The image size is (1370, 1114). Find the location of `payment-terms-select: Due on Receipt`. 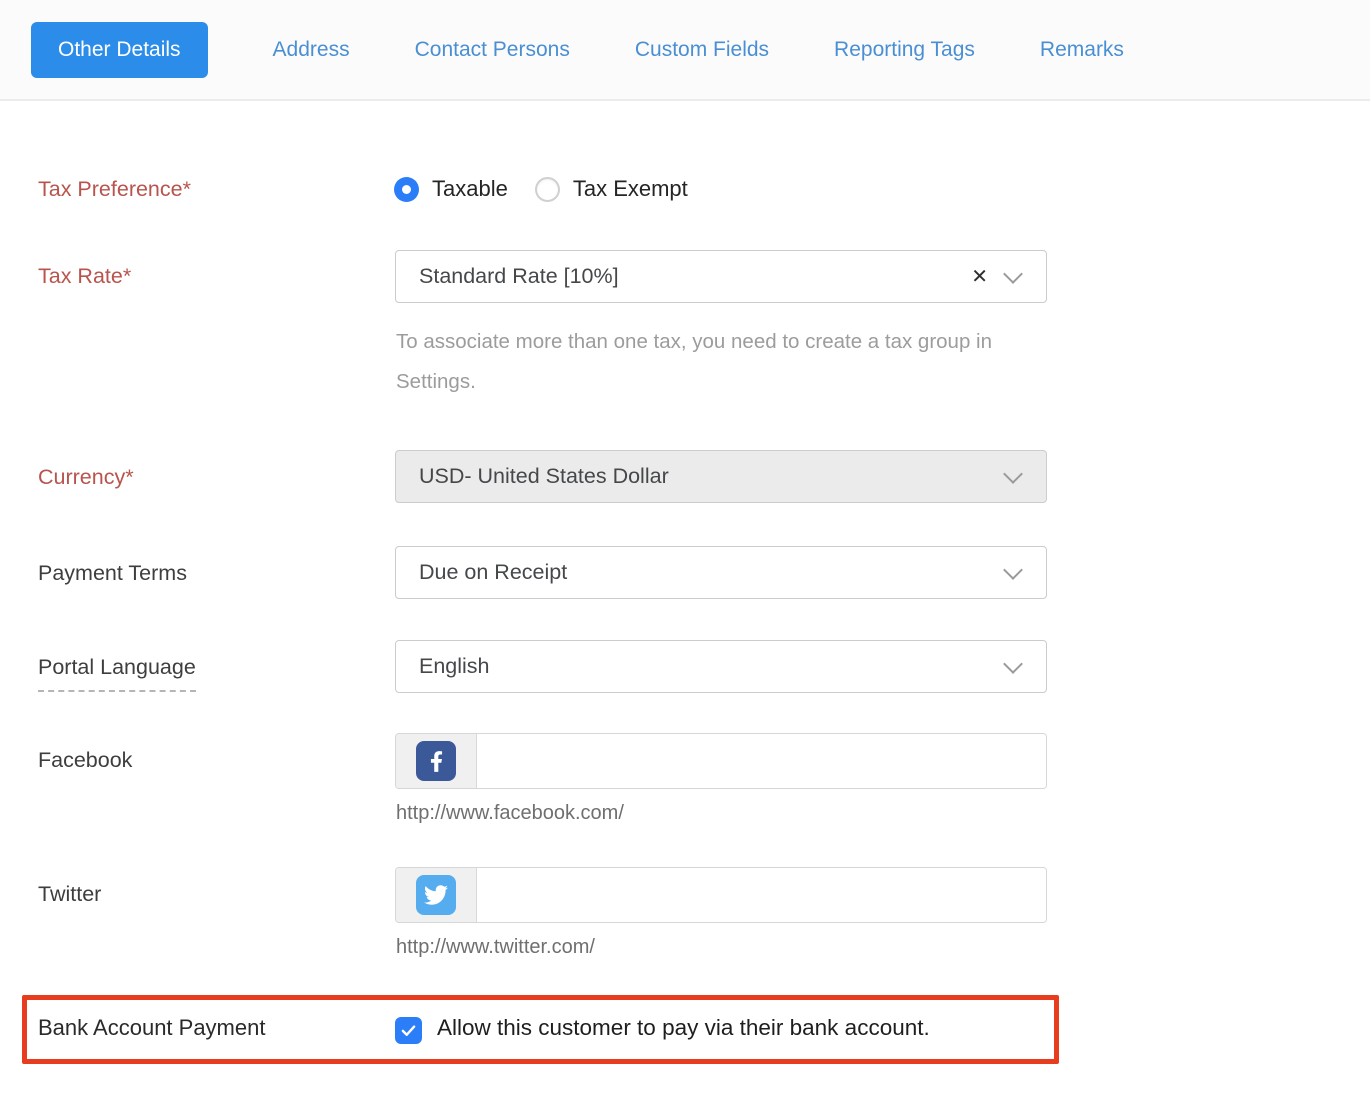

payment-terms-select: Due on Receipt is located at coordinates (721, 572).